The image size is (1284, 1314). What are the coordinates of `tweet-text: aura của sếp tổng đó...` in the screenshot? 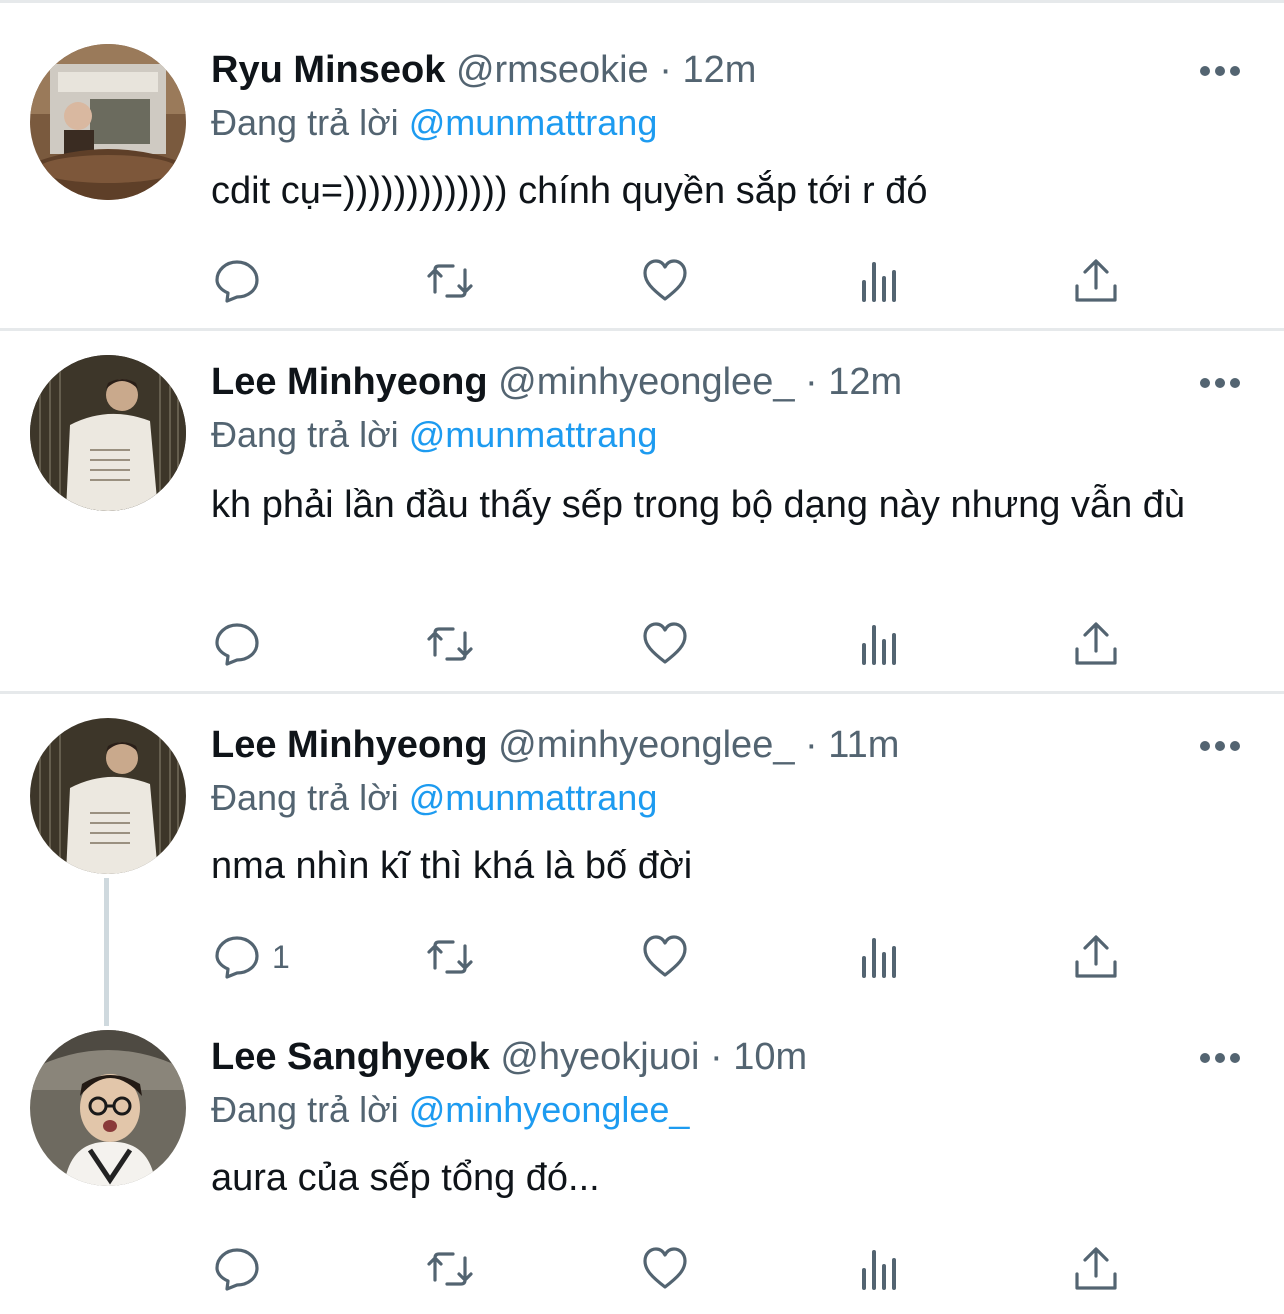 It's located at (405, 1178).